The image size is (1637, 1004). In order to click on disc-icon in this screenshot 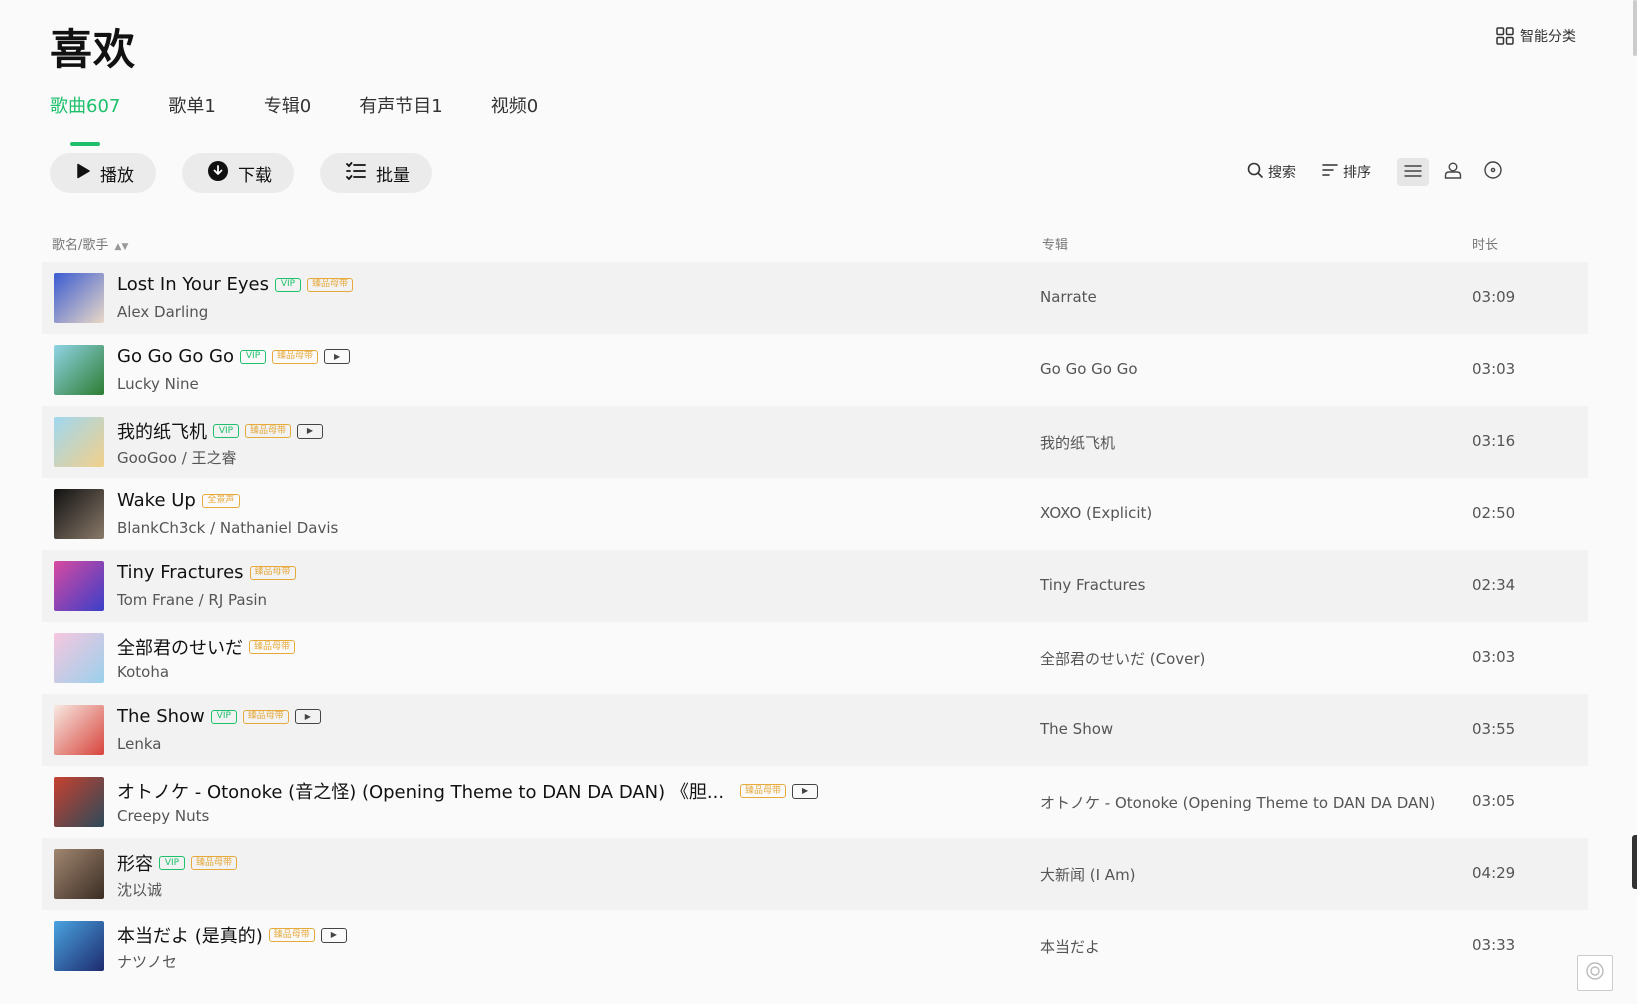, I will do `click(1493, 172)`.